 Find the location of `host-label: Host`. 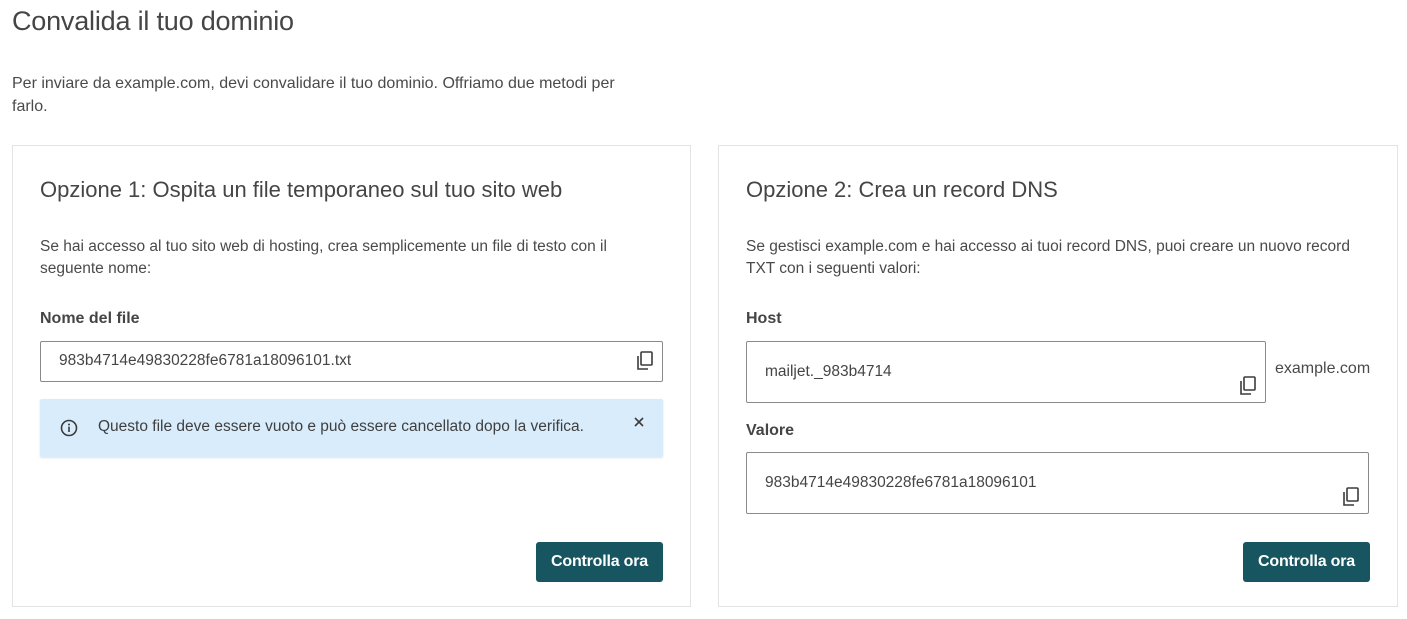

host-label: Host is located at coordinates (764, 318).